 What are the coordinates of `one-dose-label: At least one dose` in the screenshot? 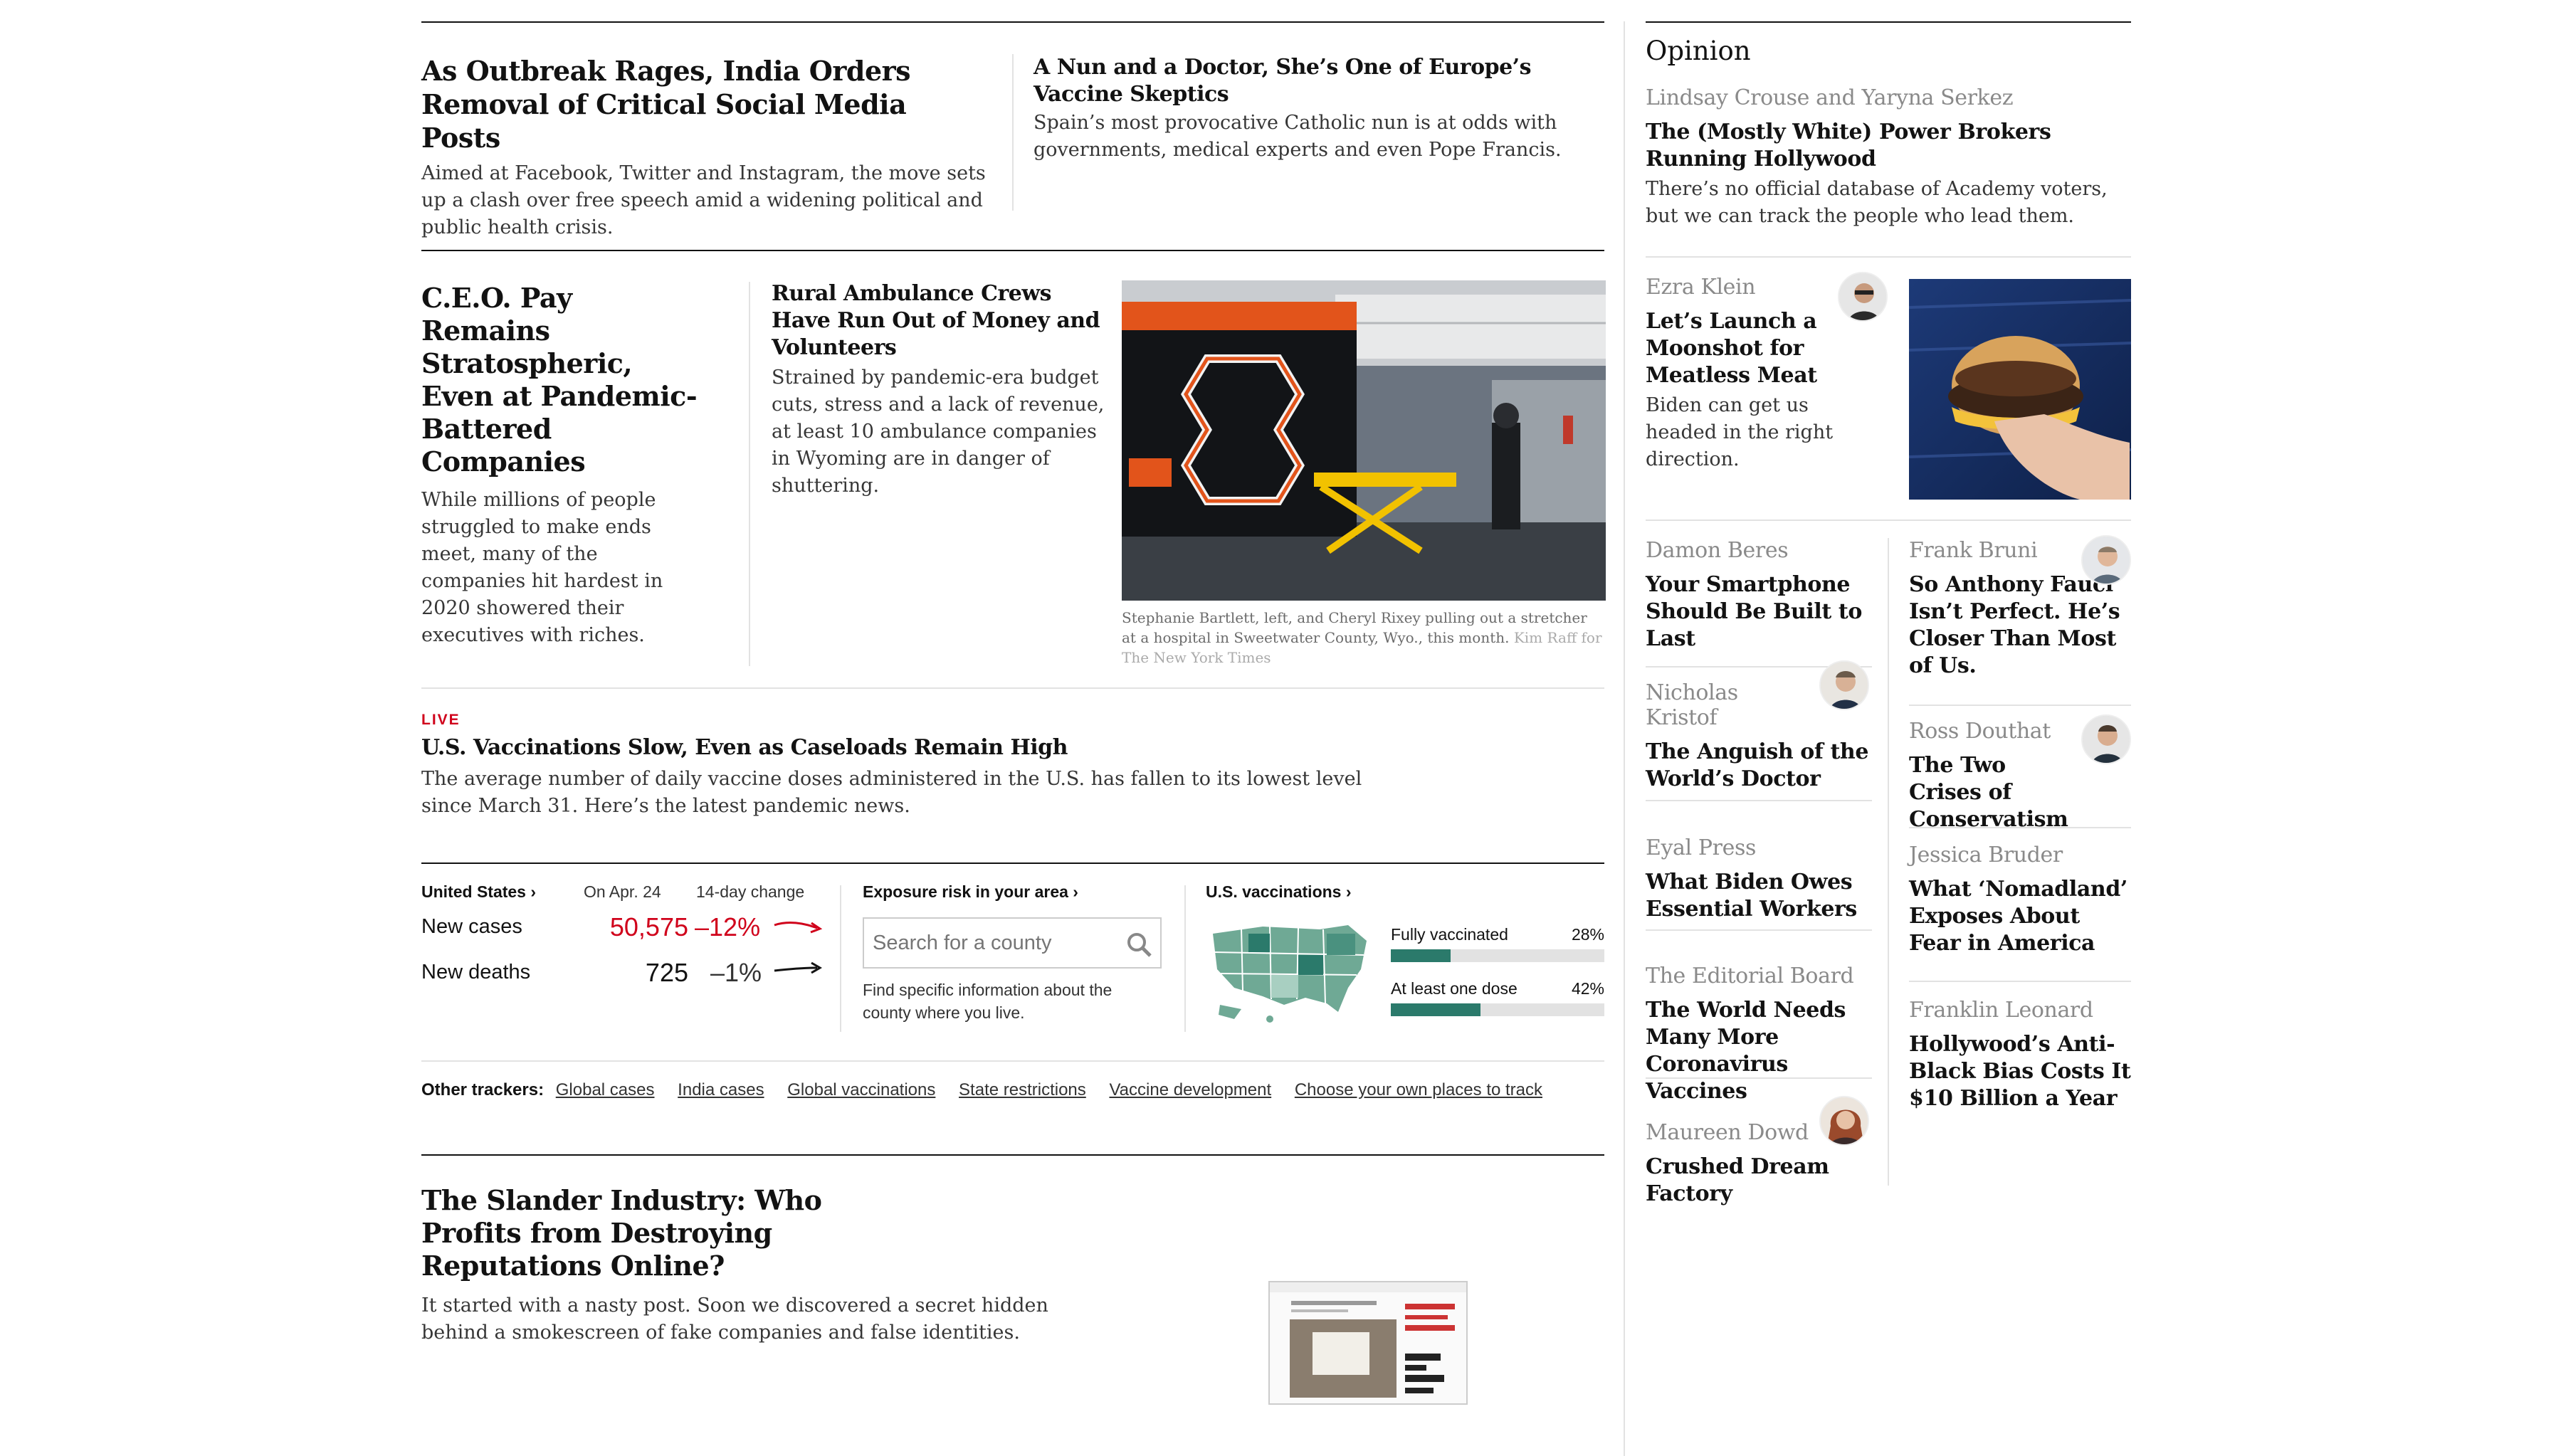 It's located at (1455, 988).